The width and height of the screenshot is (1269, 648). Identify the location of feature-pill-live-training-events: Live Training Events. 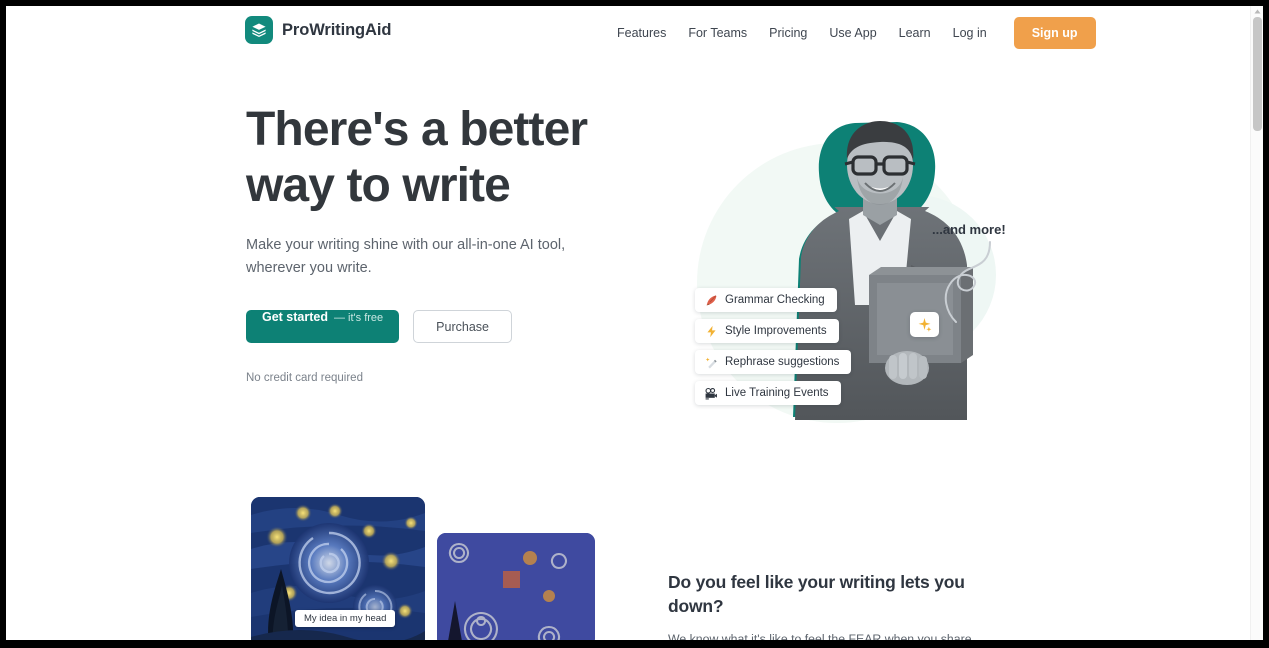
(768, 393).